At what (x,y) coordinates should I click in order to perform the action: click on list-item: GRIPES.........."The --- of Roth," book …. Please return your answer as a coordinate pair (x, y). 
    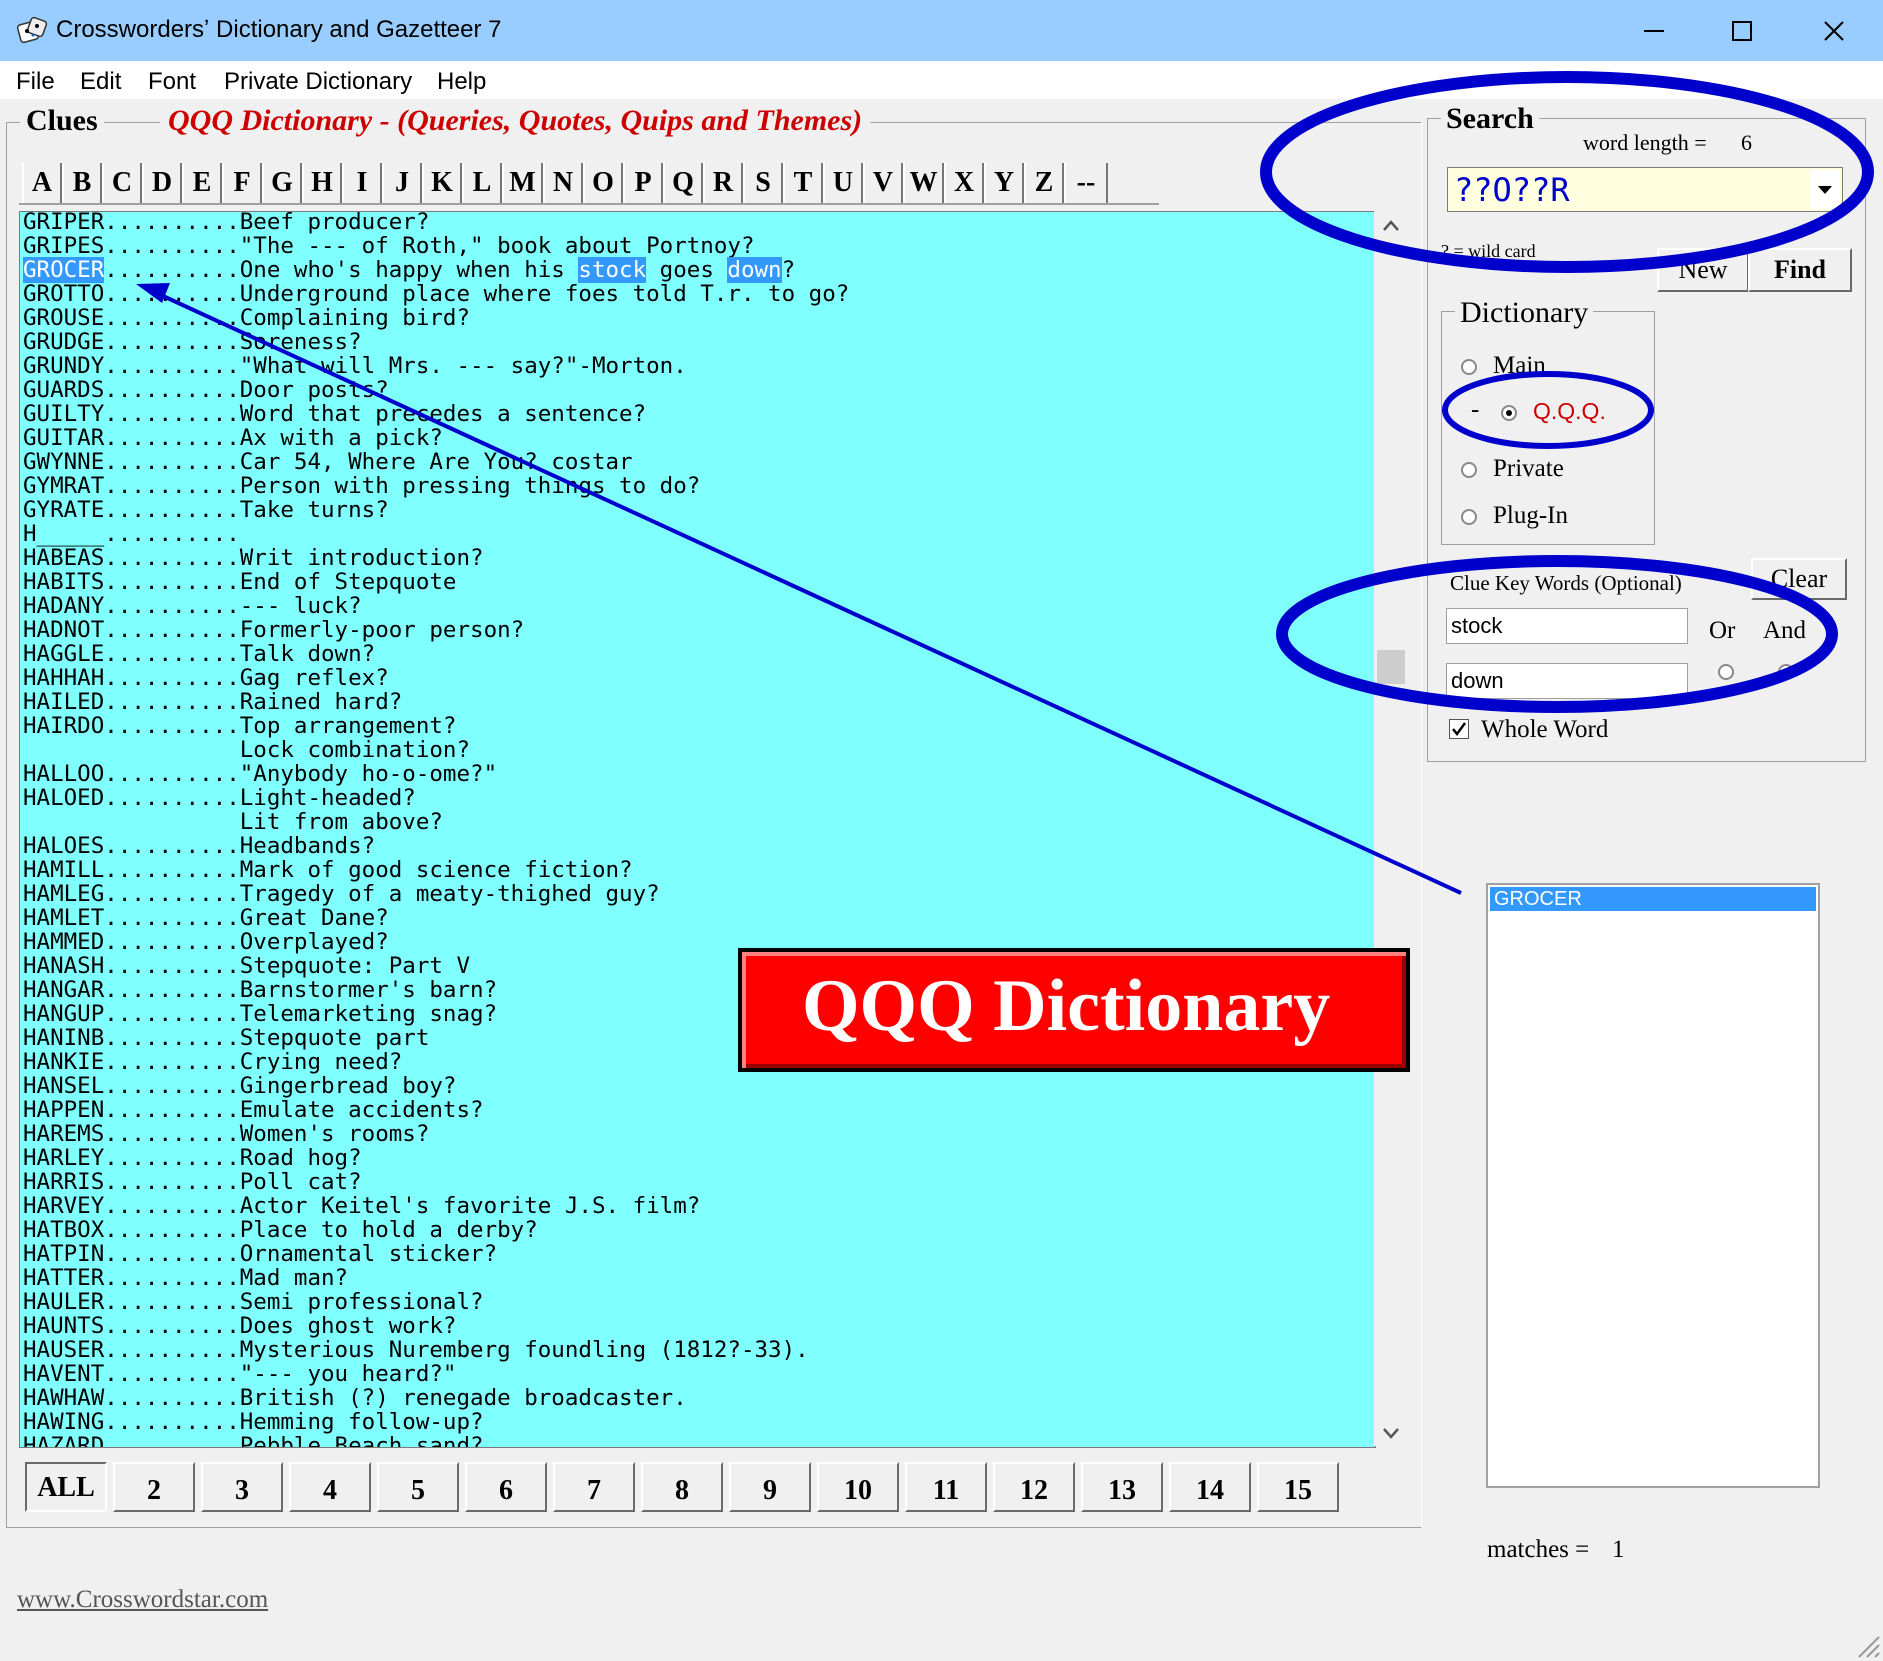
    Looking at the image, I should click on (389, 246).